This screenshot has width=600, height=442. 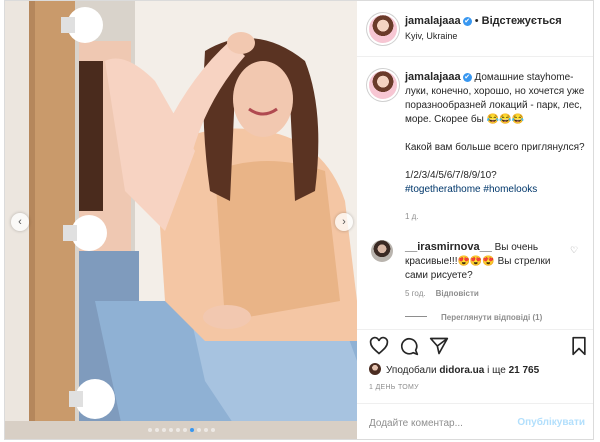 What do you see at coordinates (181, 430) in the screenshot?
I see `carousel-dots` at bounding box center [181, 430].